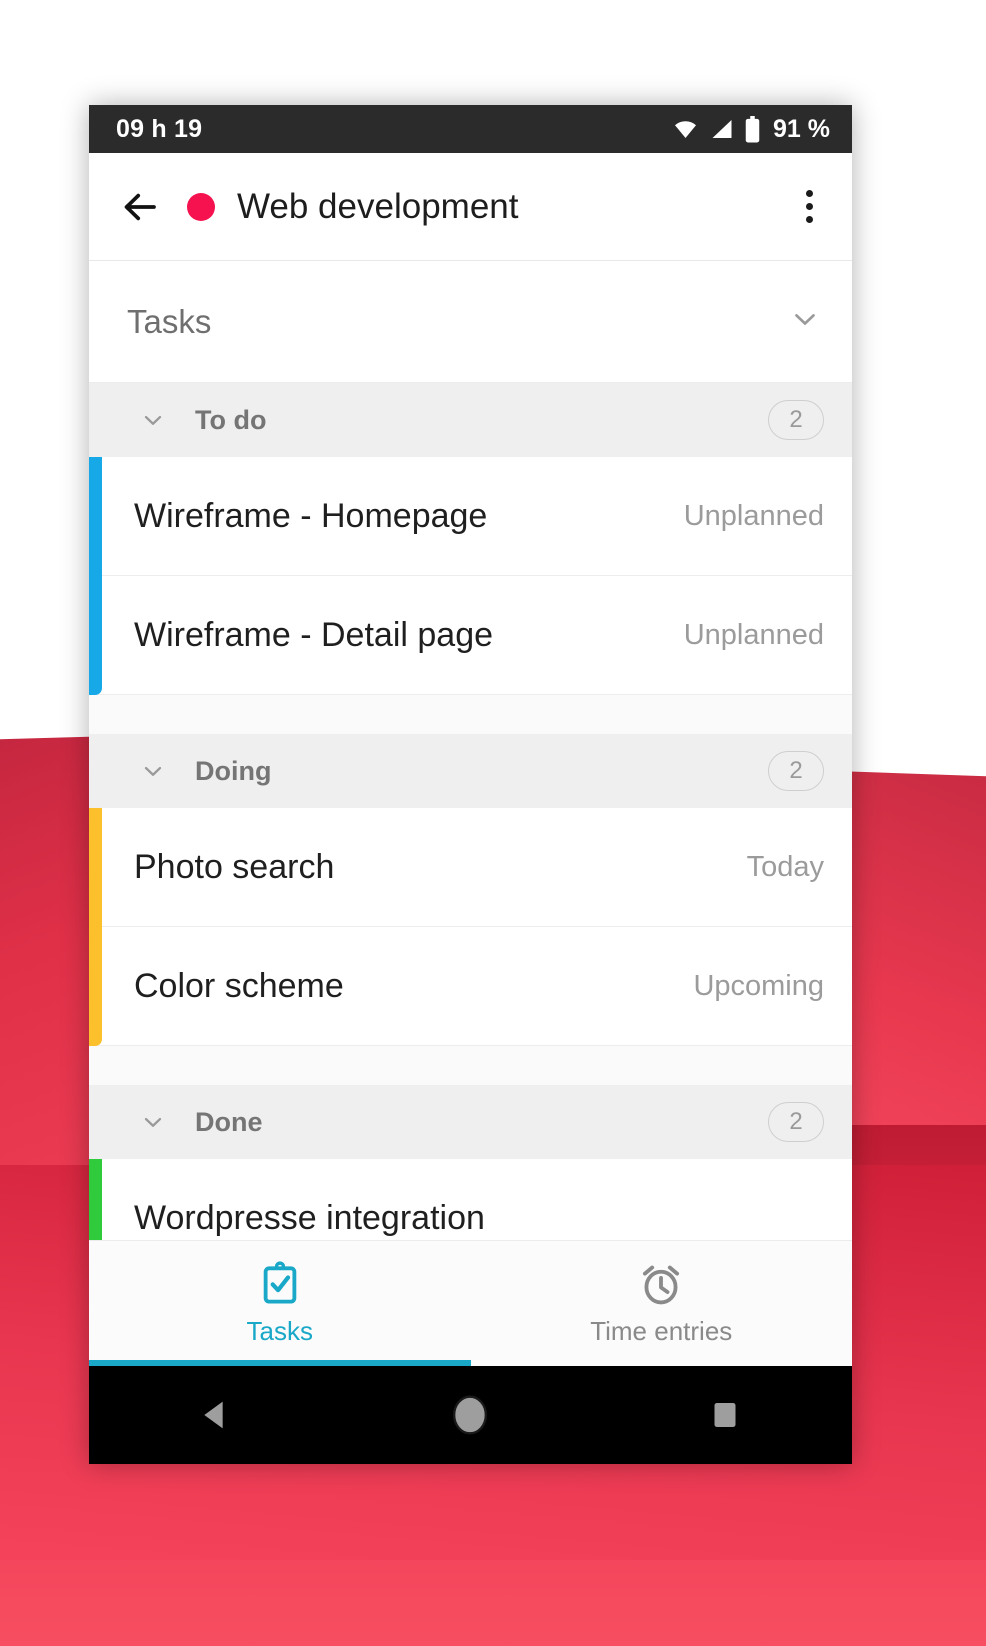  I want to click on nav-recents-square-icon, so click(725, 1415).